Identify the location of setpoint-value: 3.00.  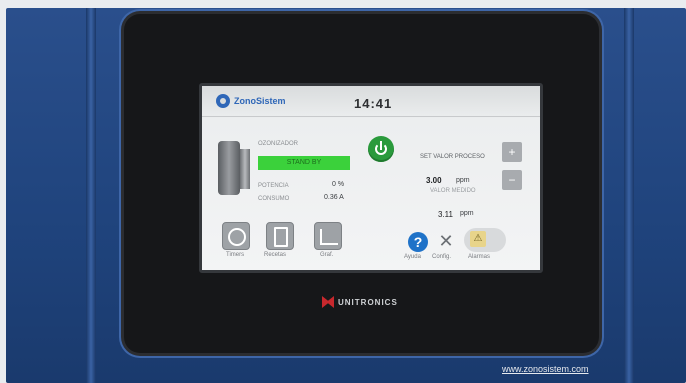
(434, 180).